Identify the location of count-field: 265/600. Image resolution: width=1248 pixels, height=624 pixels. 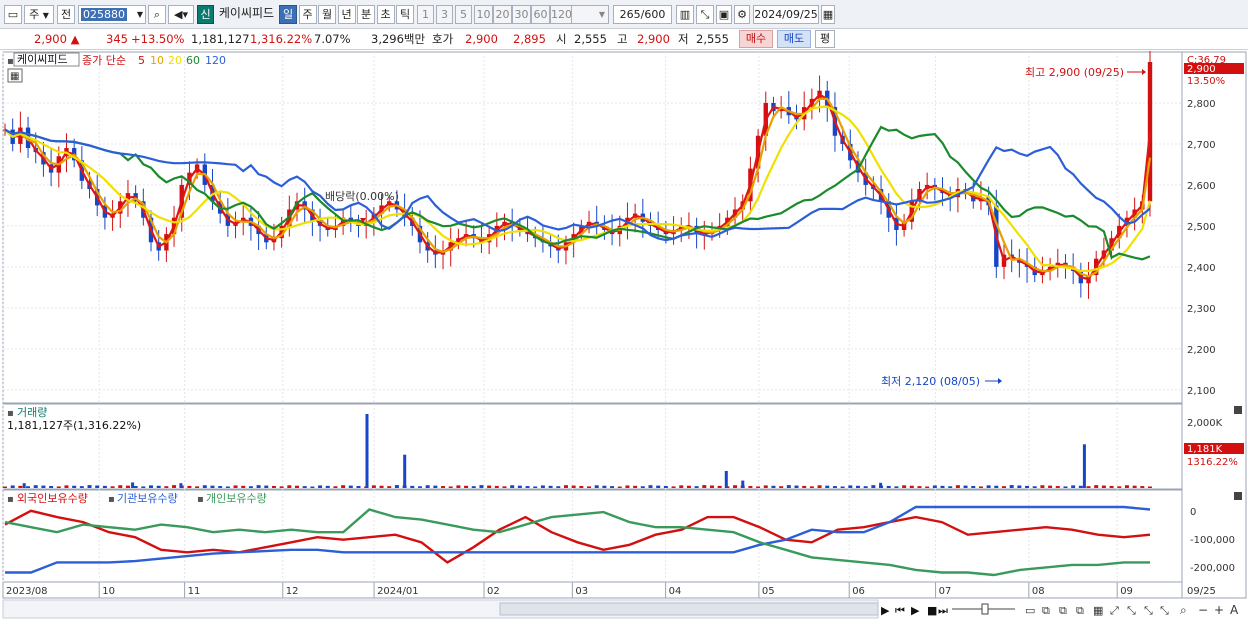
(642, 14).